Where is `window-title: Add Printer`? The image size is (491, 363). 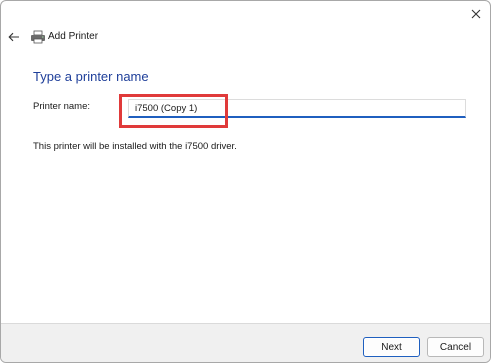 window-title: Add Printer is located at coordinates (73, 36).